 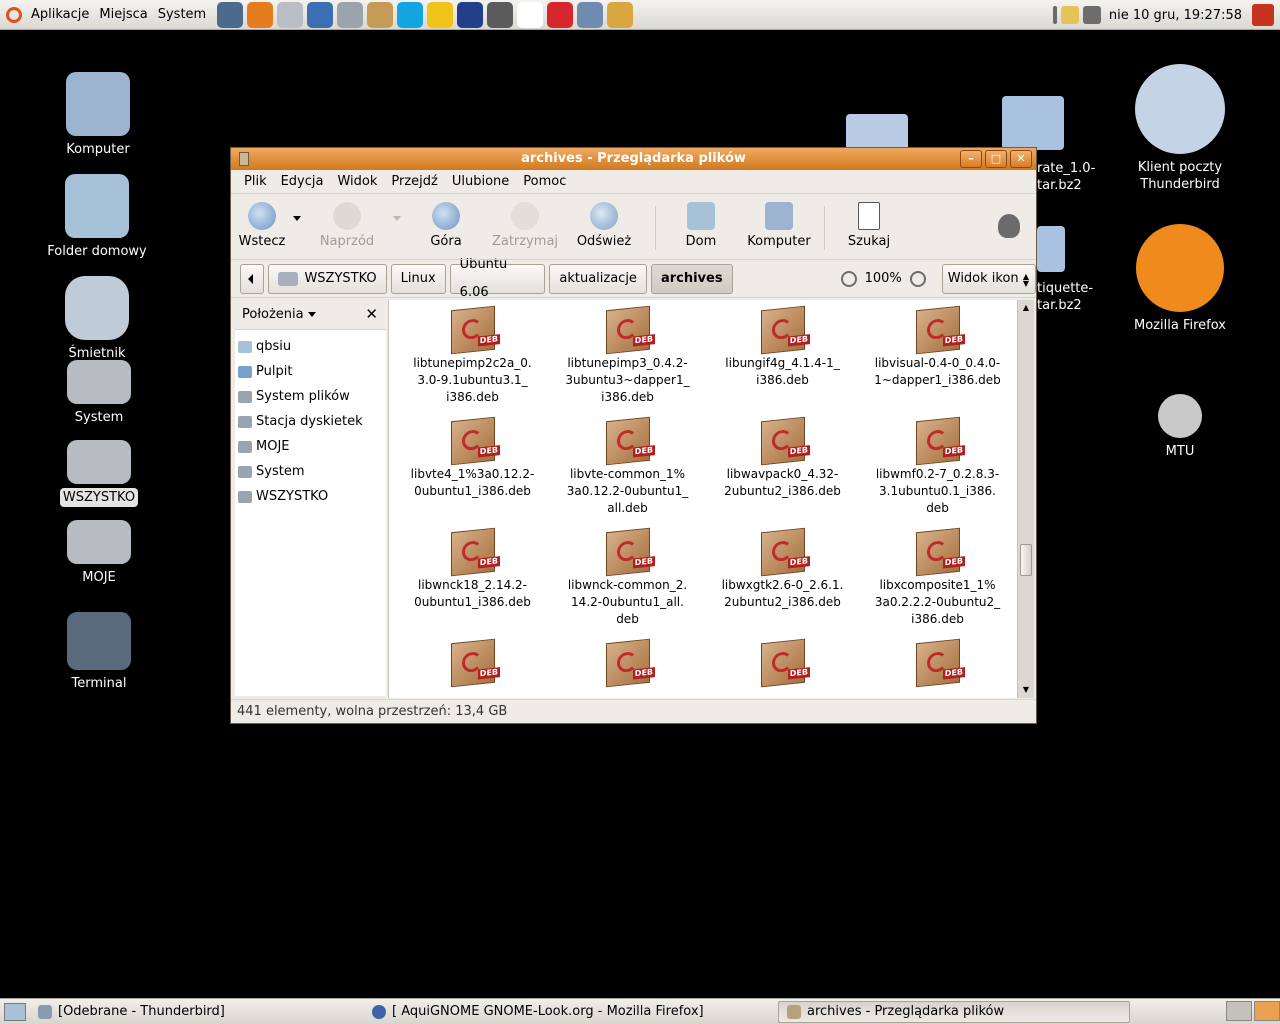 I want to click on task-file-browser: archives - Przeglądarka plików, so click(x=954, y=1011).